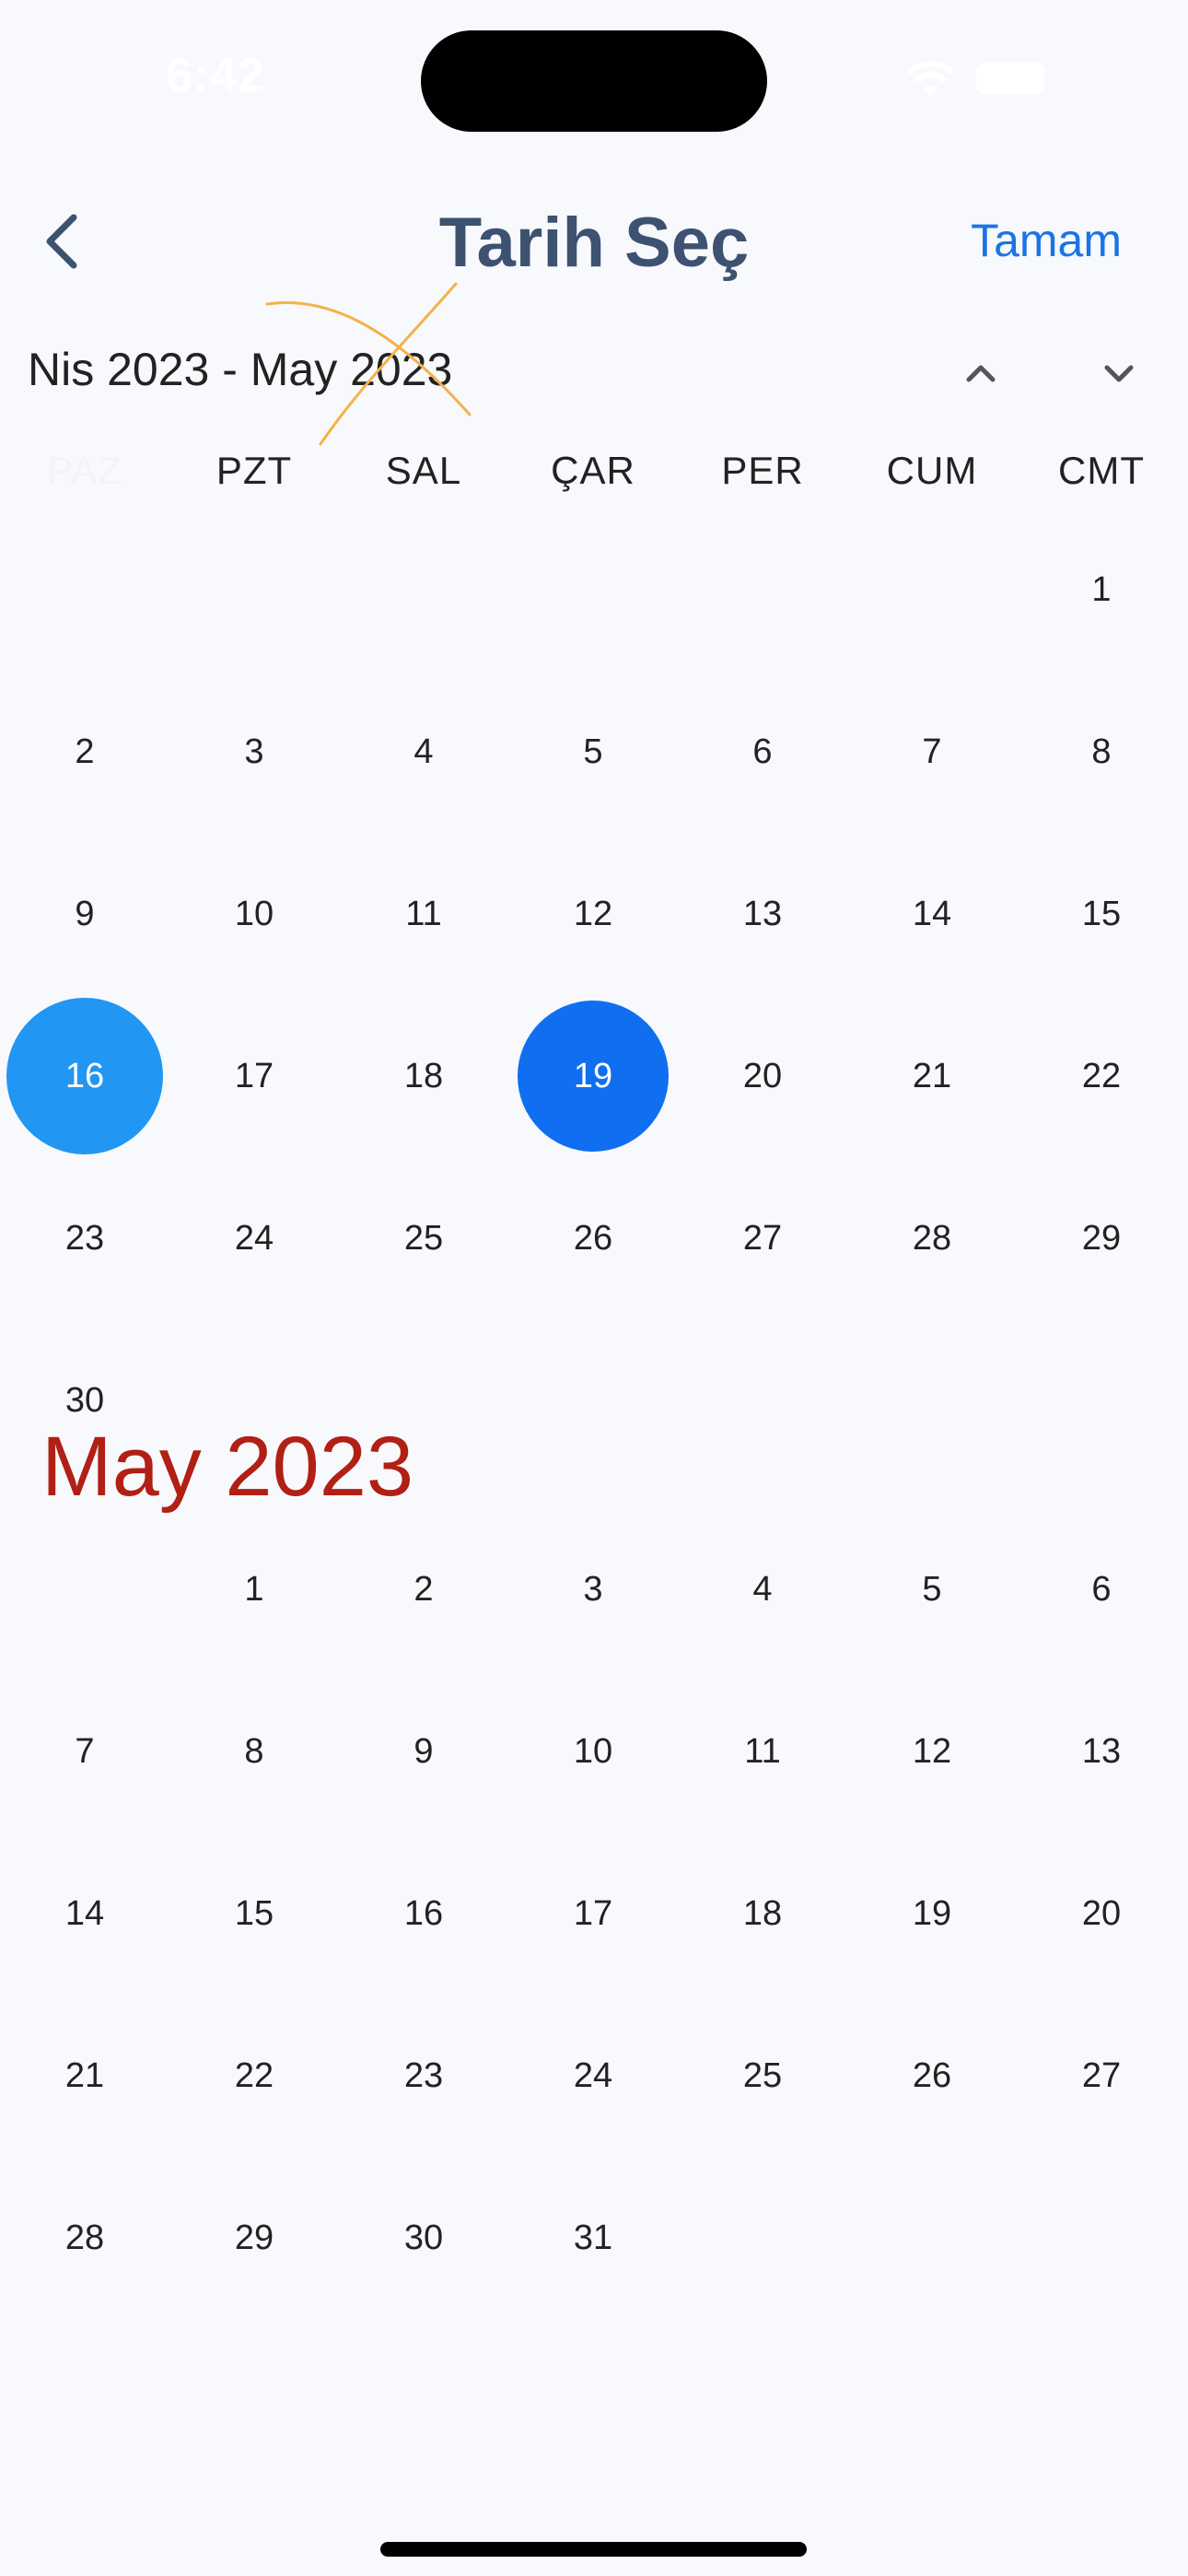  I want to click on day-number: 9, so click(423, 1751).